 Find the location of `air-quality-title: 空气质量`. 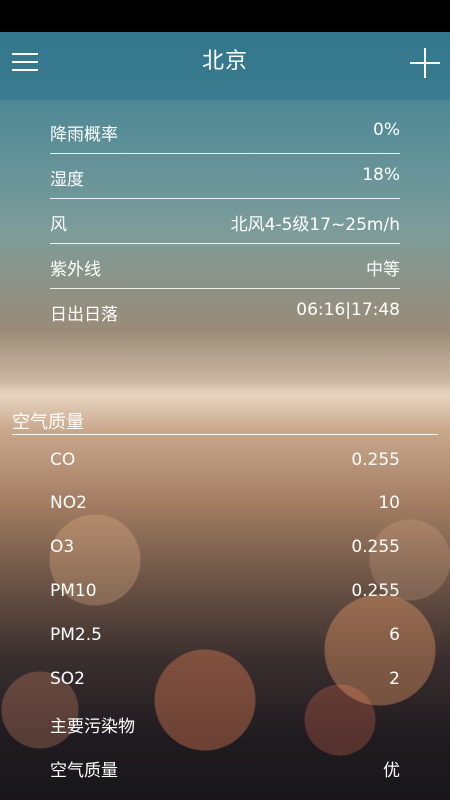

air-quality-title: 空气质量 is located at coordinates (48, 422).